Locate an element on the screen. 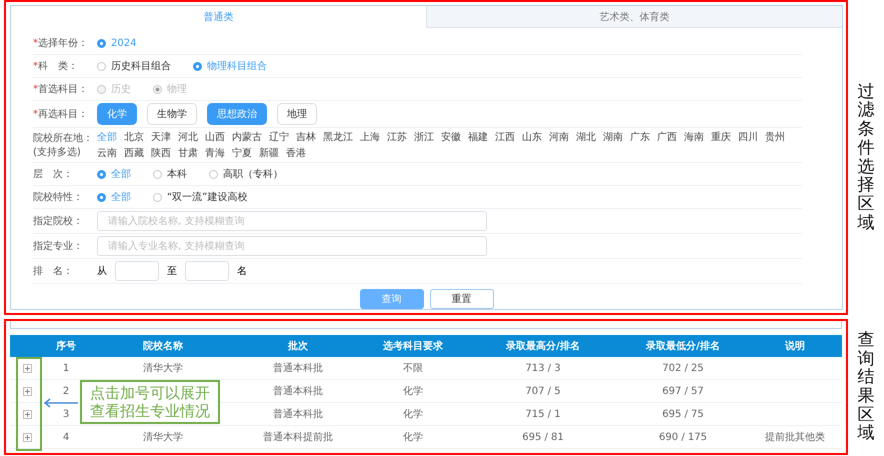 The width and height of the screenshot is (884, 456). subject-chip: 地理 is located at coordinates (297, 114).